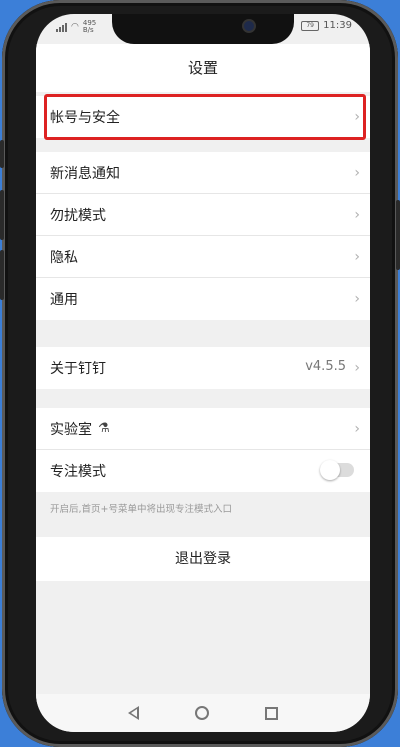 This screenshot has width=400, height=747. I want to click on menu-item-label: 实验室, so click(71, 429).